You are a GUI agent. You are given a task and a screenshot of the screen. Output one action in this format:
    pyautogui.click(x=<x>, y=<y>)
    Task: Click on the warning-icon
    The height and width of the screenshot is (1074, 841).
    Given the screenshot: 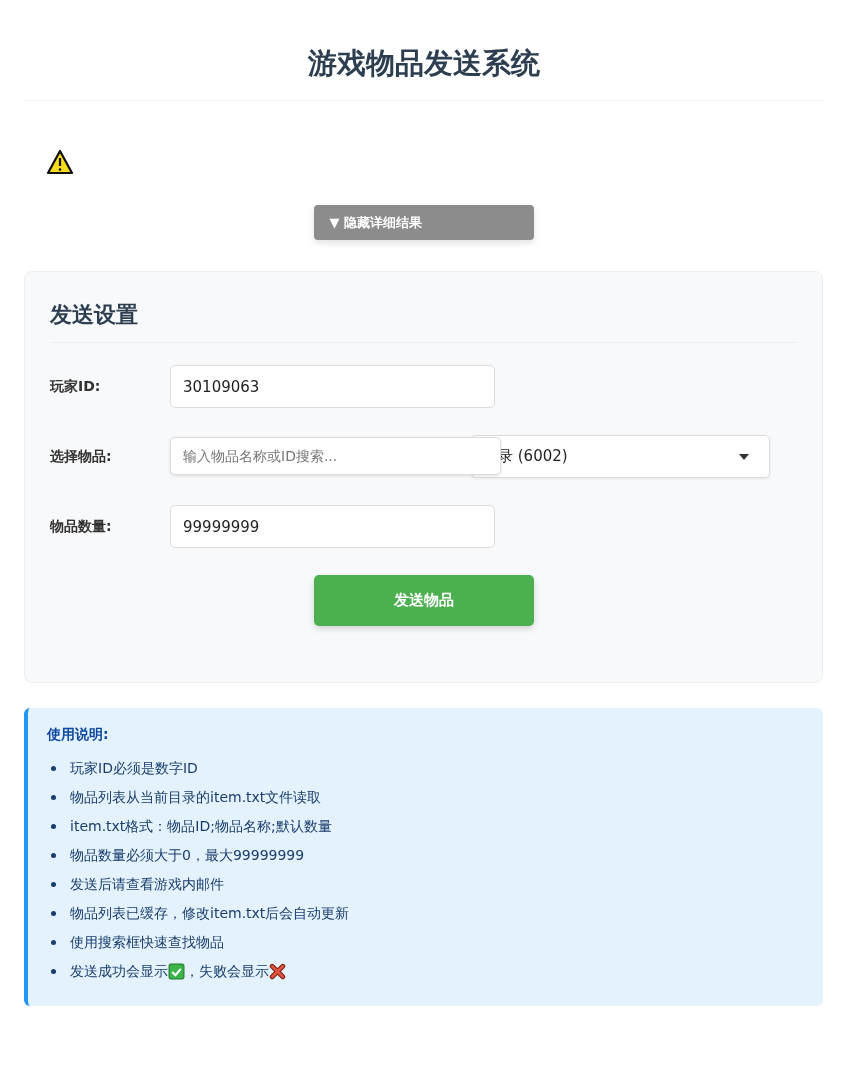 What is the action you would take?
    pyautogui.click(x=60, y=162)
    